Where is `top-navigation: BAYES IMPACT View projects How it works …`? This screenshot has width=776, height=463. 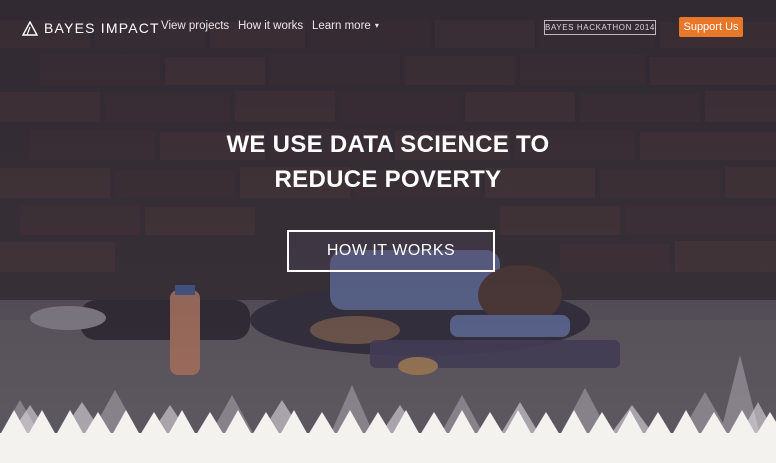 top-navigation: BAYES IMPACT View projects How it works … is located at coordinates (388, 27).